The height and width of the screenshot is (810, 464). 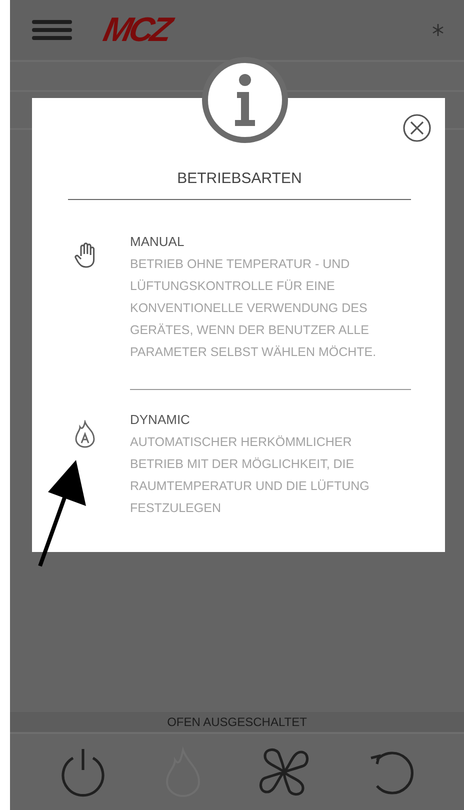 I want to click on mode-description: AUTOMATISCHER HERKÖMMLICHER BETRIEB MIT DER MÖGLICHKEIT, DIE RAUMTEMPERATUR UND DIE LÜFTUNG FESTZULEGEN, so click(x=250, y=475).